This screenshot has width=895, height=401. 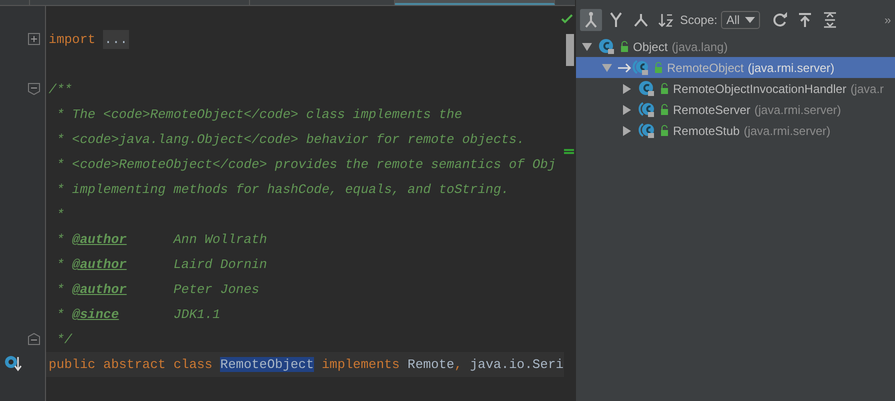 What do you see at coordinates (567, 19) in the screenshot?
I see `check-icon` at bounding box center [567, 19].